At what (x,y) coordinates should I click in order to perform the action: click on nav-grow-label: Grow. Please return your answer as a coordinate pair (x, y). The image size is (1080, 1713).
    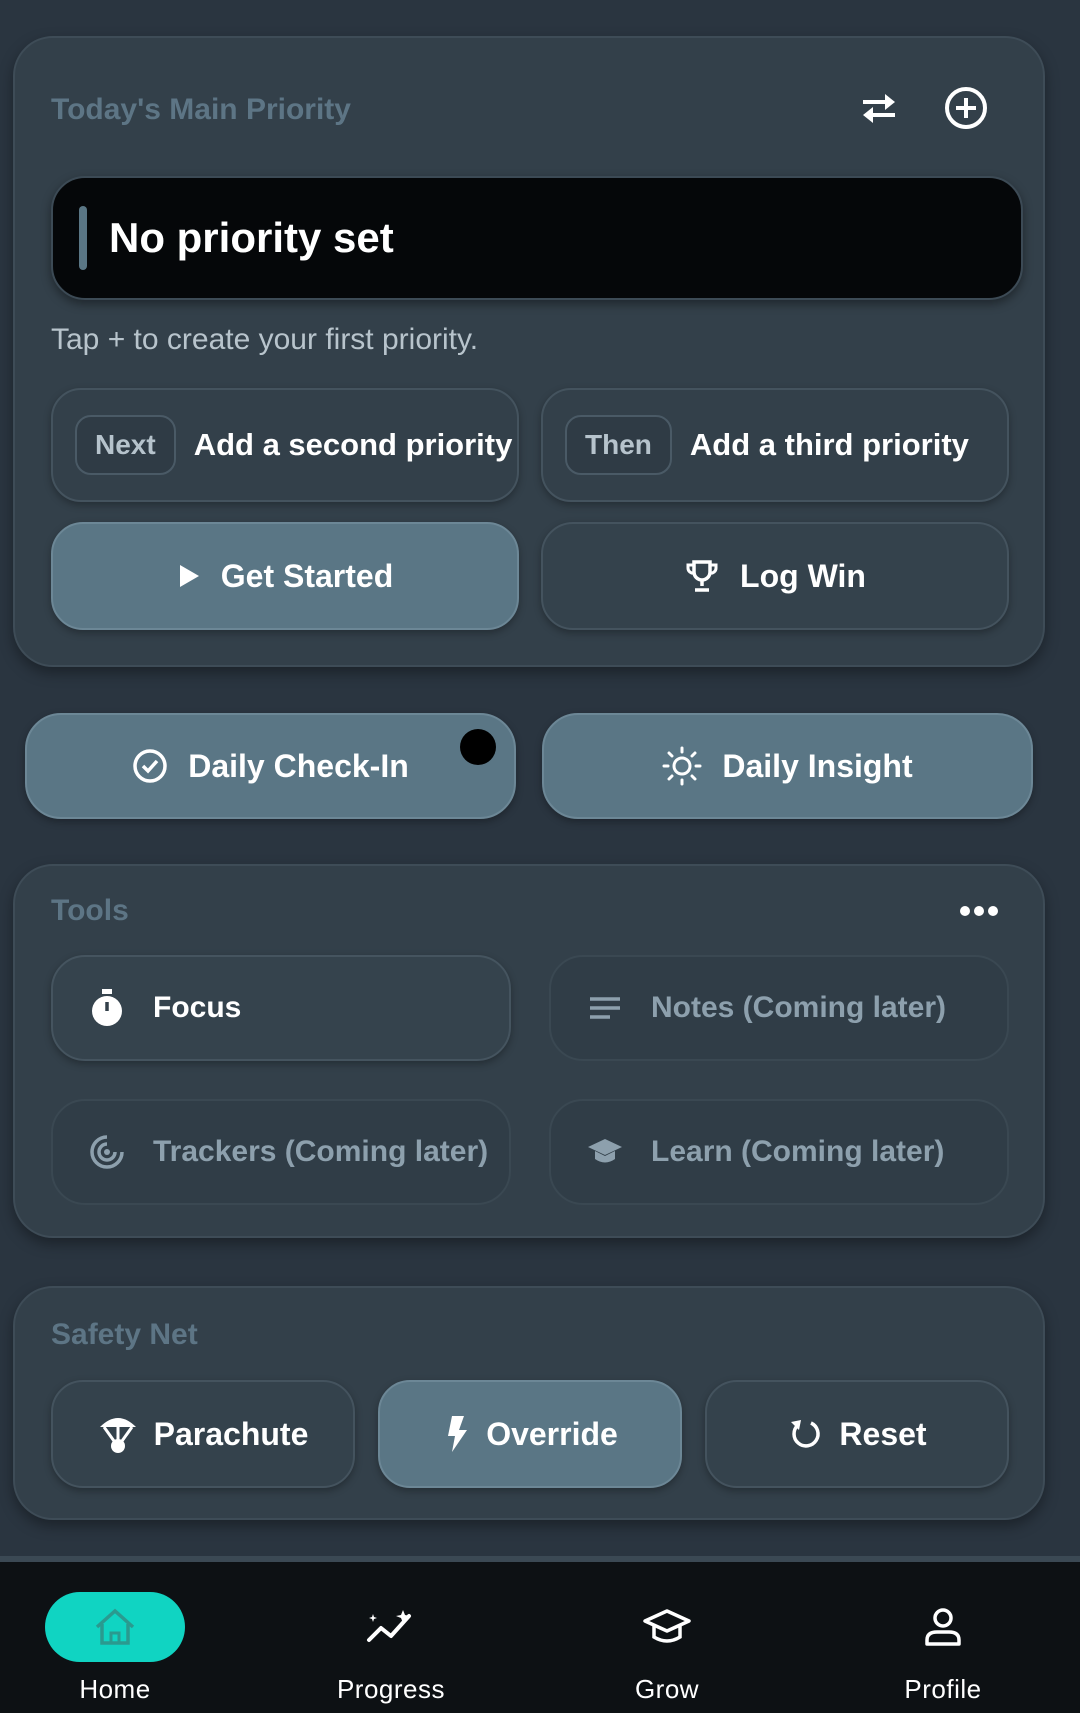
    Looking at the image, I should click on (667, 1689).